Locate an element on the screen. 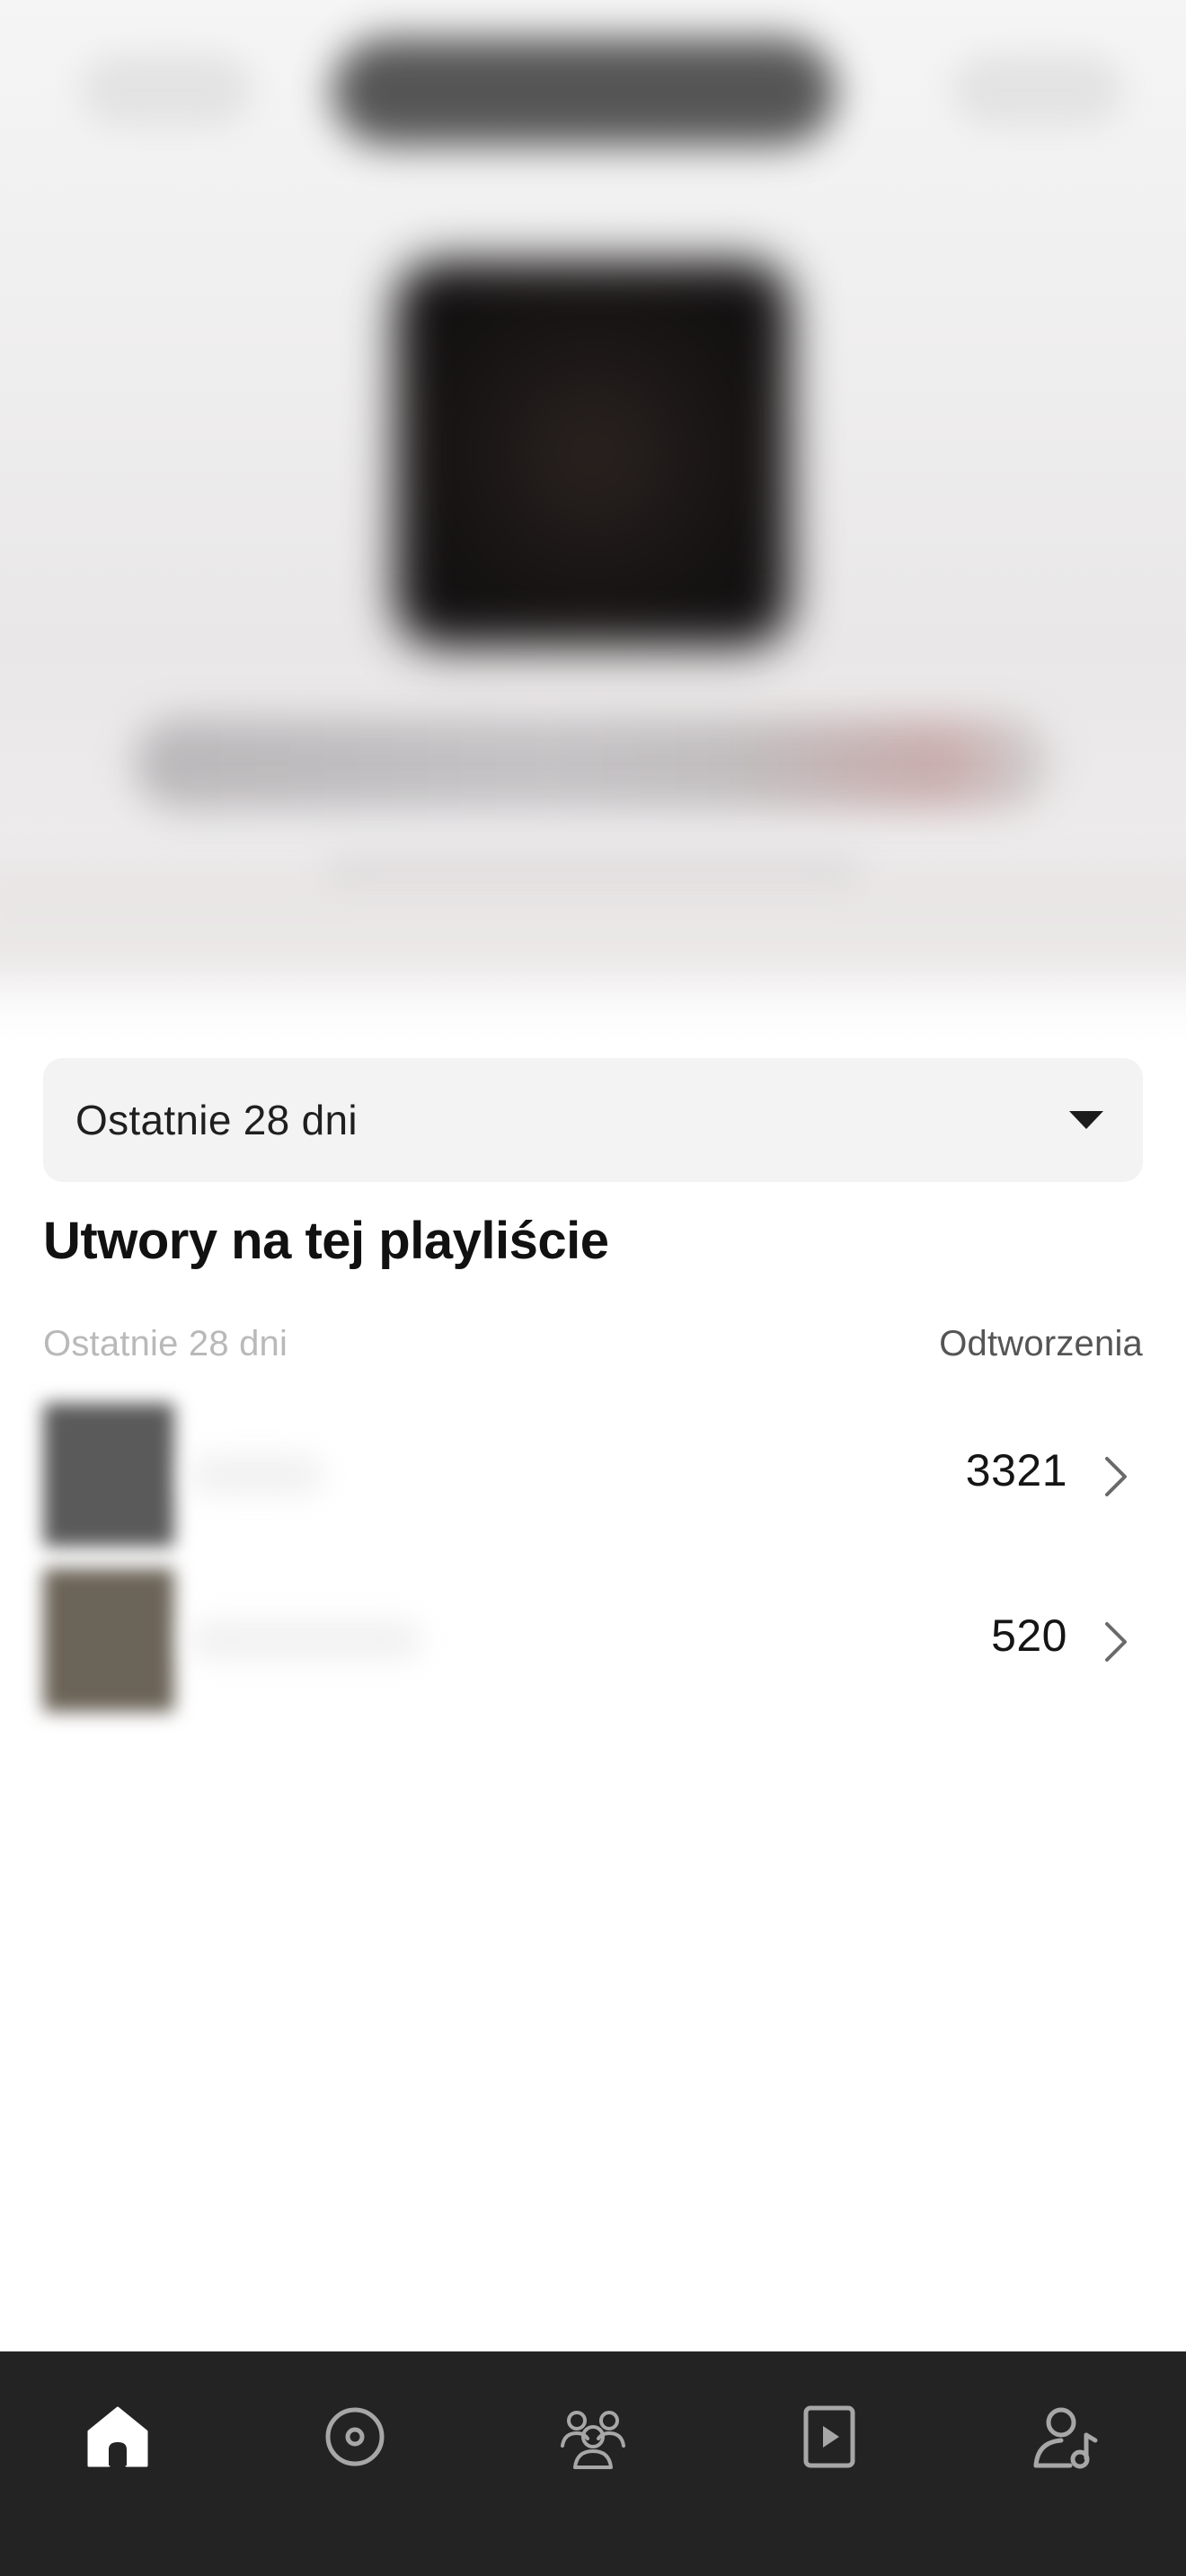 Image resolution: width=1186 pixels, height=2576 pixels. blurred-playlist-subtitle is located at coordinates (593, 871).